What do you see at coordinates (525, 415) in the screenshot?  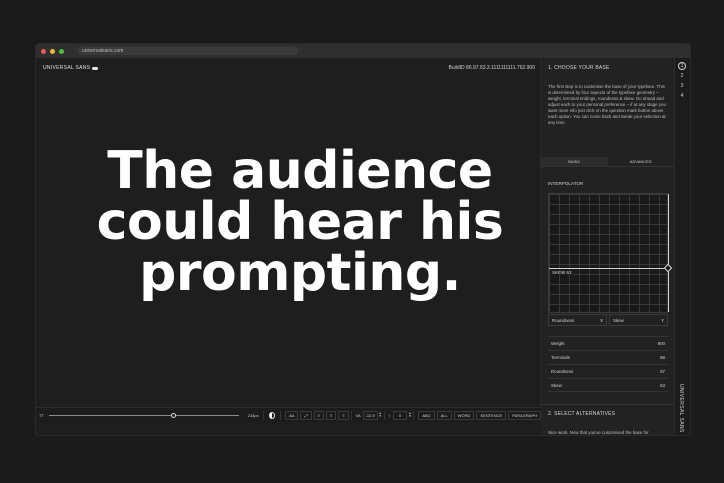 I see `case-paragraph-button: PARAGRAPH` at bounding box center [525, 415].